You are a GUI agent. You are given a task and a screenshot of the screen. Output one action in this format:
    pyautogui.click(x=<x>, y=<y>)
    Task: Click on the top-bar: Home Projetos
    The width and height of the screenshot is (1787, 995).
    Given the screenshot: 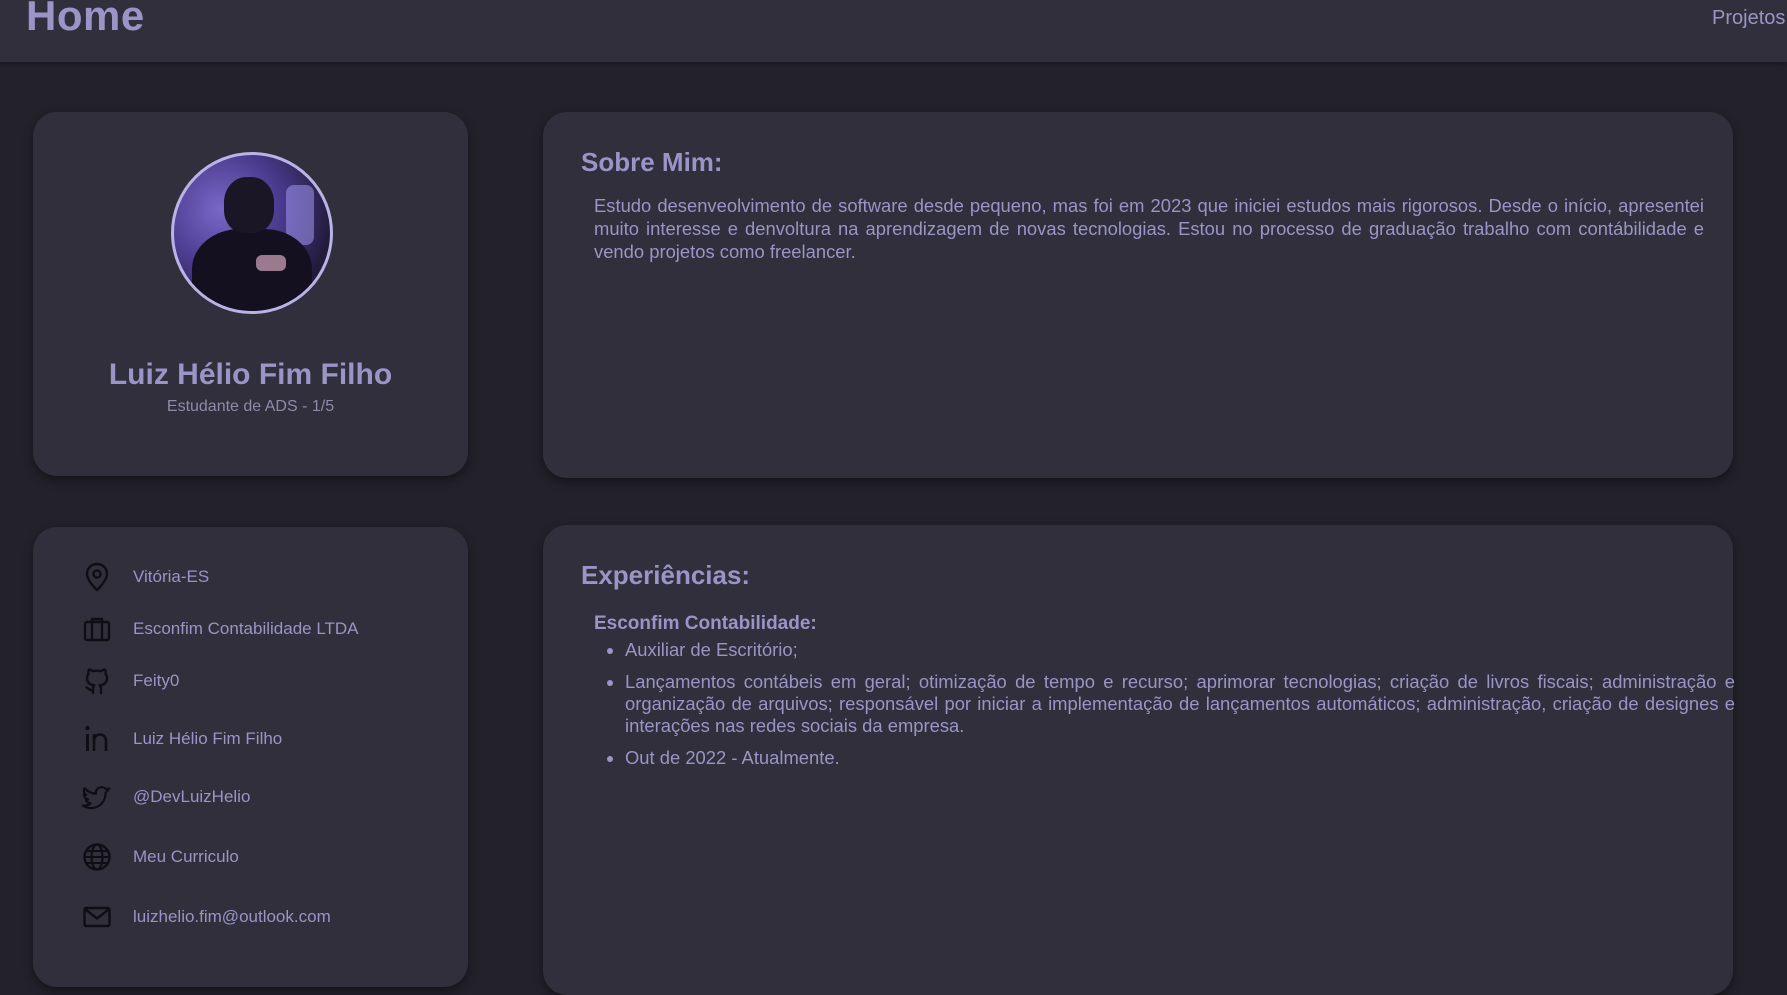 What is the action you would take?
    pyautogui.click(x=893, y=31)
    